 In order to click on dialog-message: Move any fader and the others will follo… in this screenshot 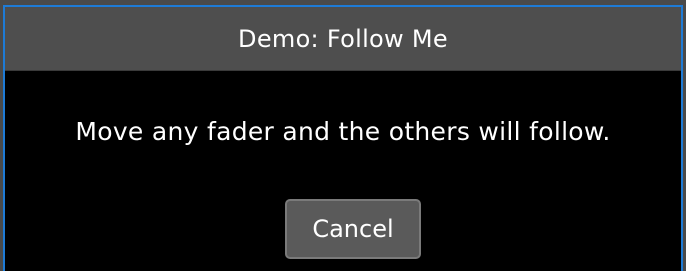, I will do `click(343, 131)`.